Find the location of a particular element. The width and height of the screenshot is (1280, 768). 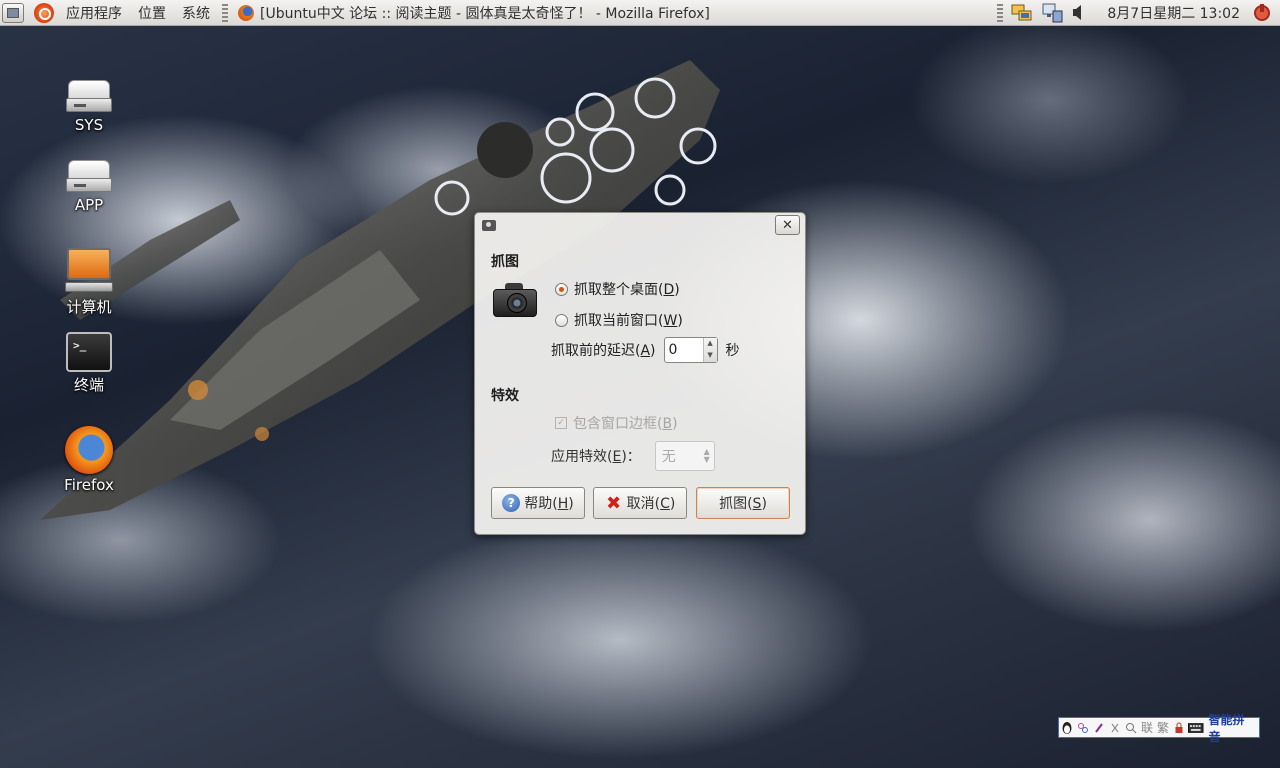

capture-button: 抓图(S) is located at coordinates (743, 503).